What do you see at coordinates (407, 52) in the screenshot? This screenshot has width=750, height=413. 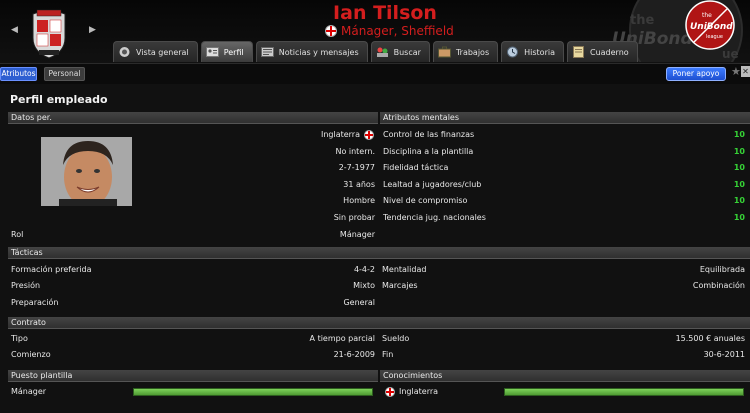 I see `tab-label: Buscar` at bounding box center [407, 52].